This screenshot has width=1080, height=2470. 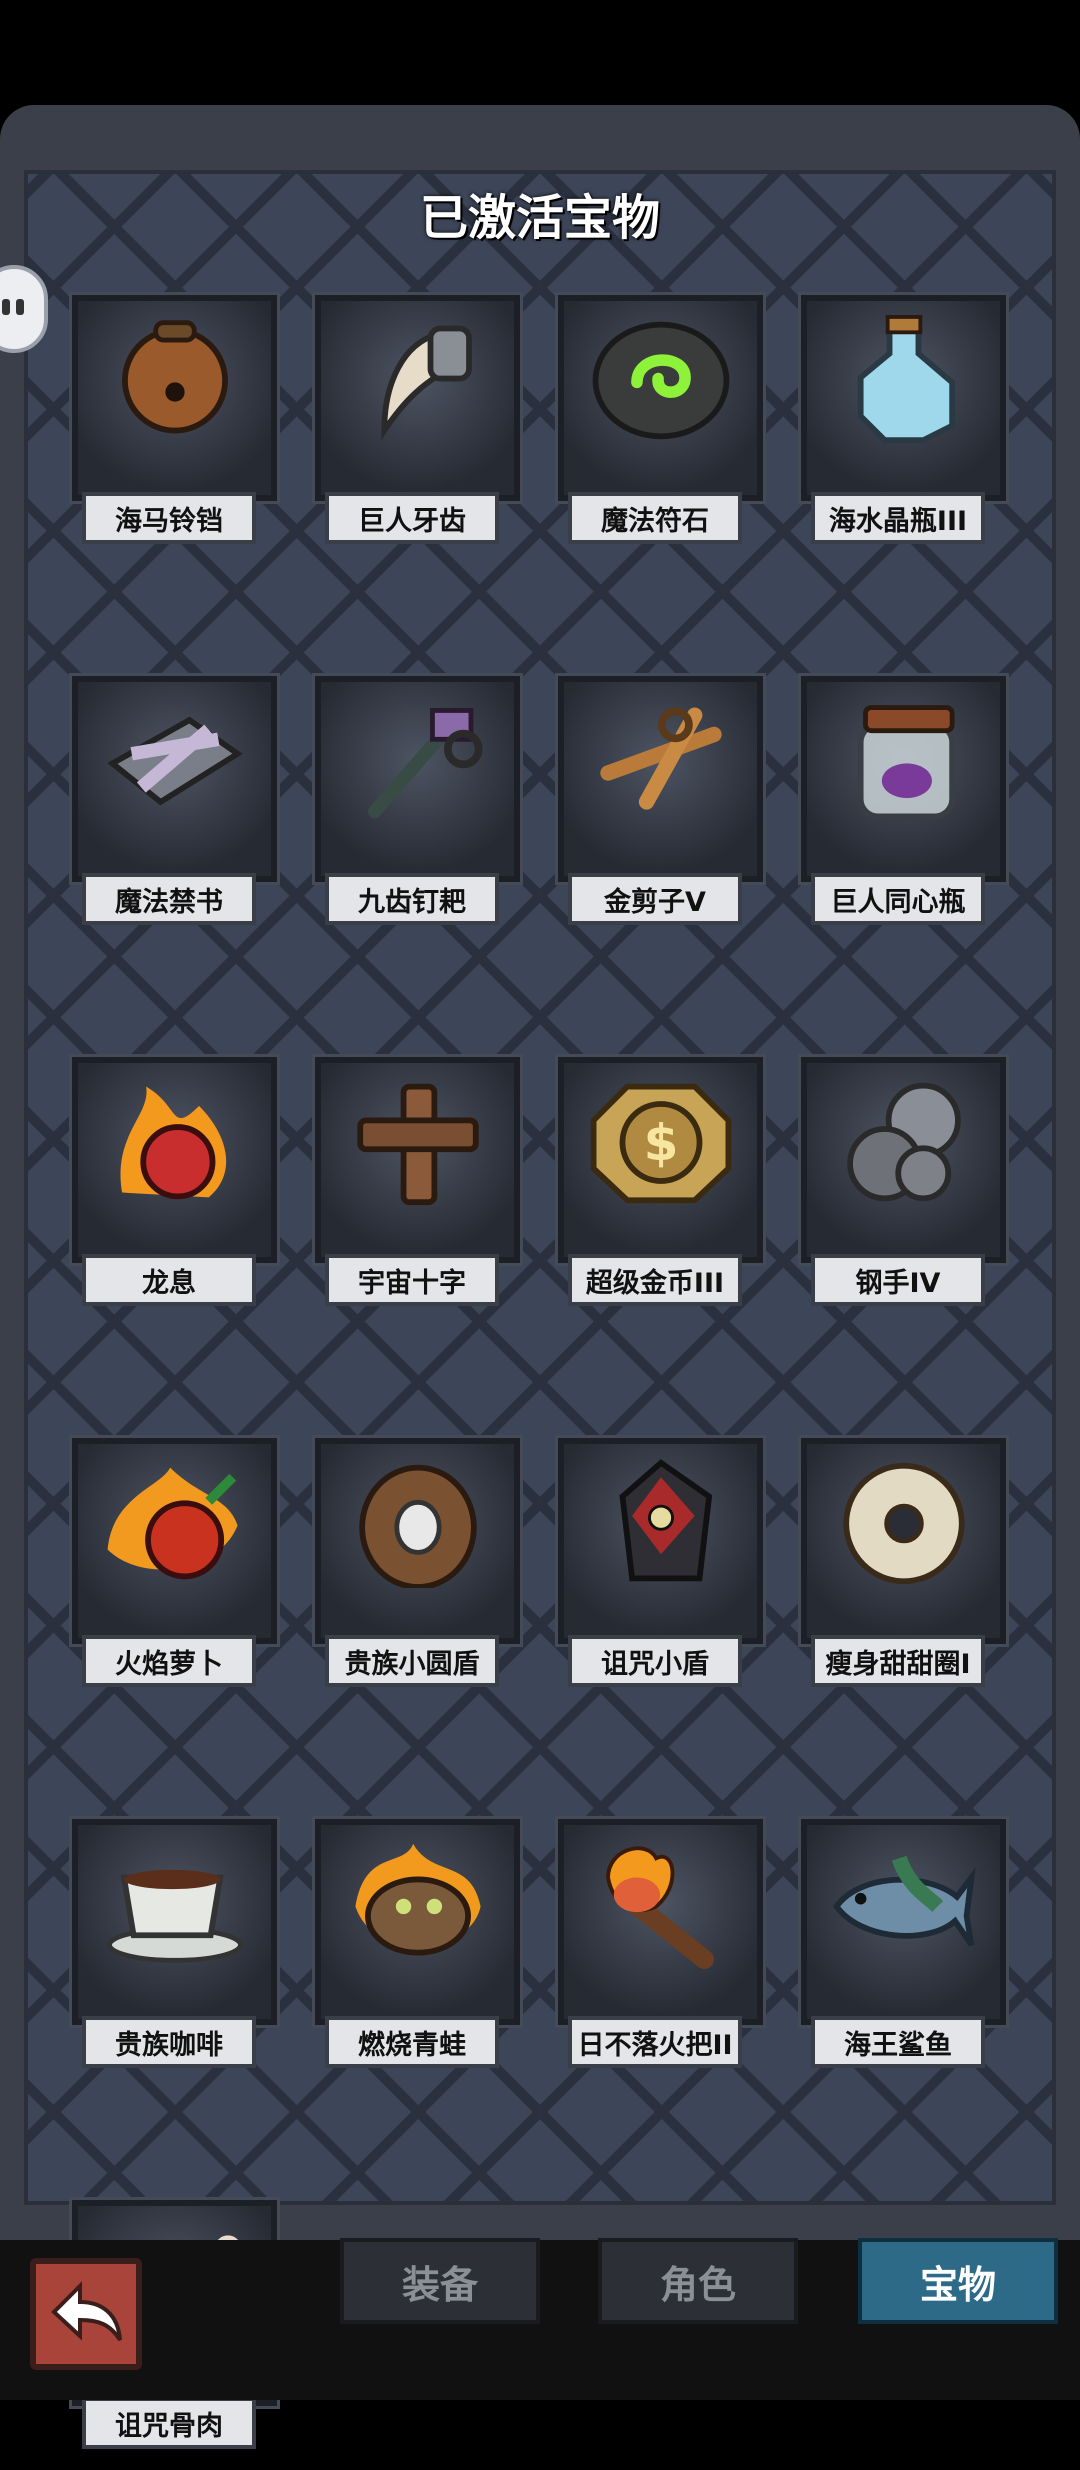 I want to click on treasure-name: 诅咒小盾, so click(x=655, y=1661).